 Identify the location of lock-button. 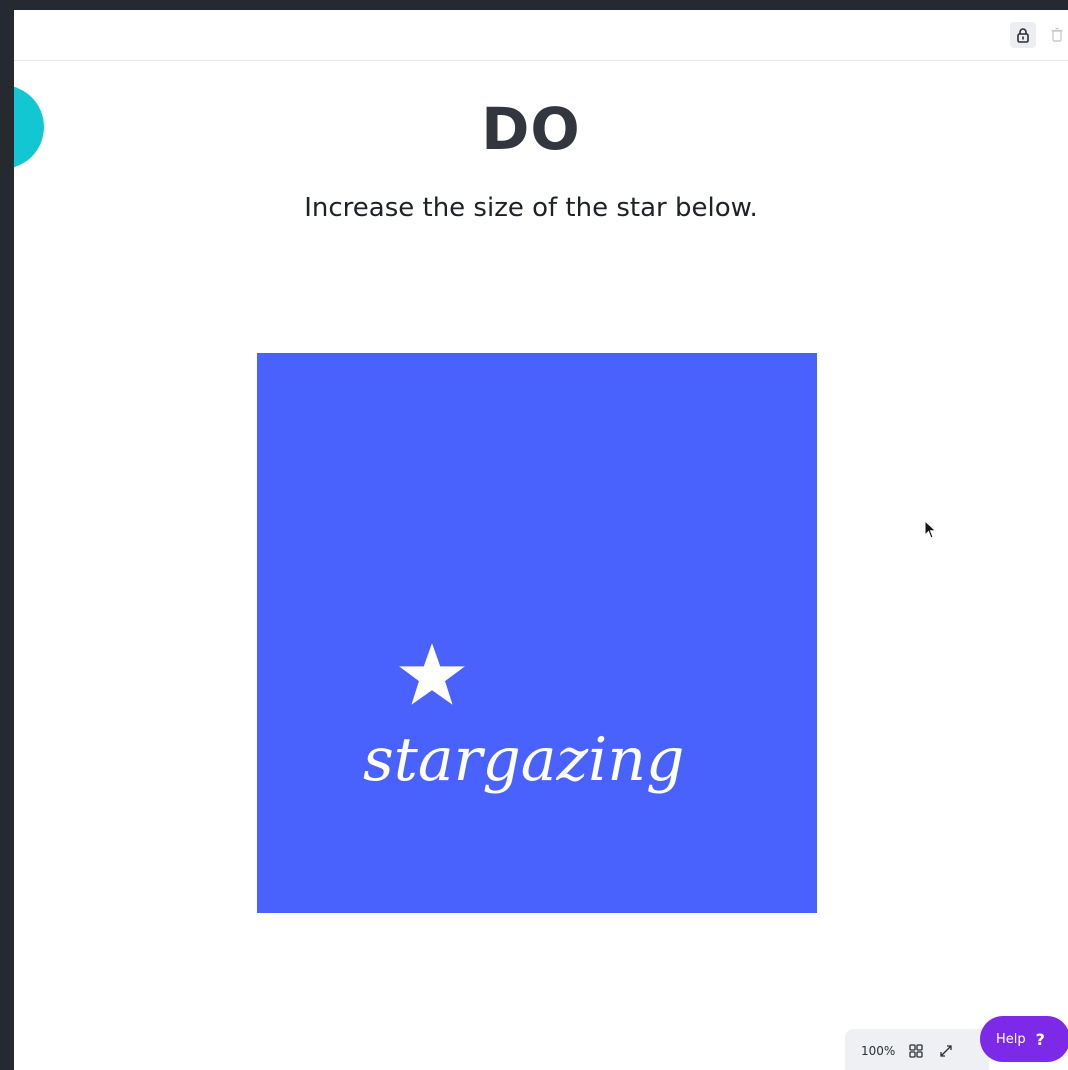
(1023, 35).